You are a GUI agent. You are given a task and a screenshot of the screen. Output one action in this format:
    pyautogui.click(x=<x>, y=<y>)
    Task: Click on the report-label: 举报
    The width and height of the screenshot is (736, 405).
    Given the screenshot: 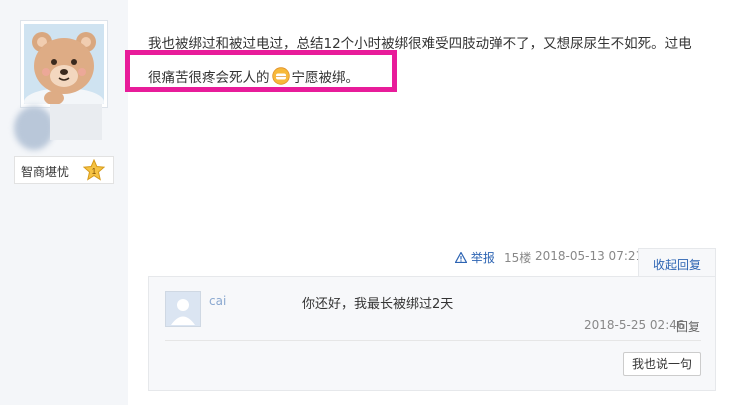 What is the action you would take?
    pyautogui.click(x=483, y=258)
    